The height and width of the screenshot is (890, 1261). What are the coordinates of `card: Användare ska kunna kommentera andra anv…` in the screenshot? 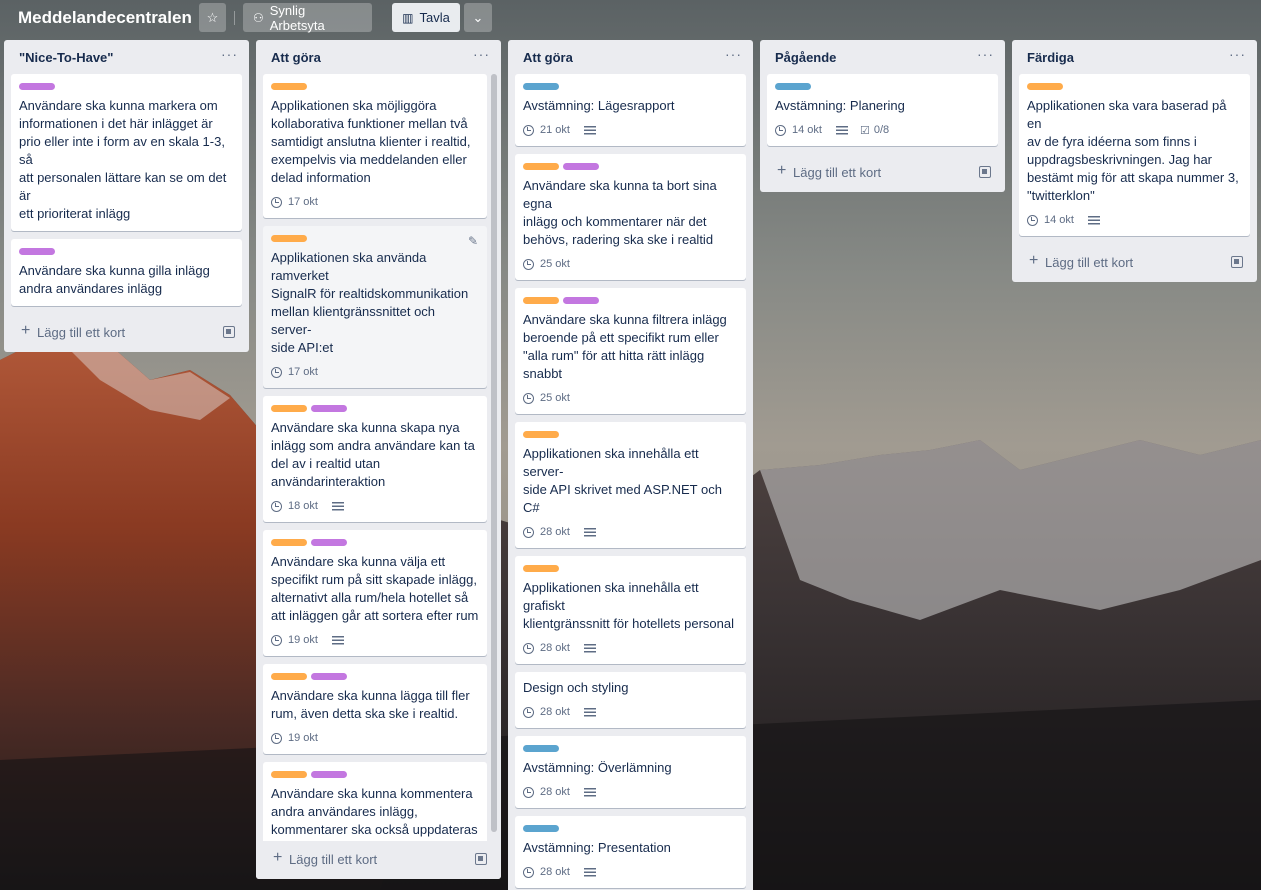 It's located at (375, 801).